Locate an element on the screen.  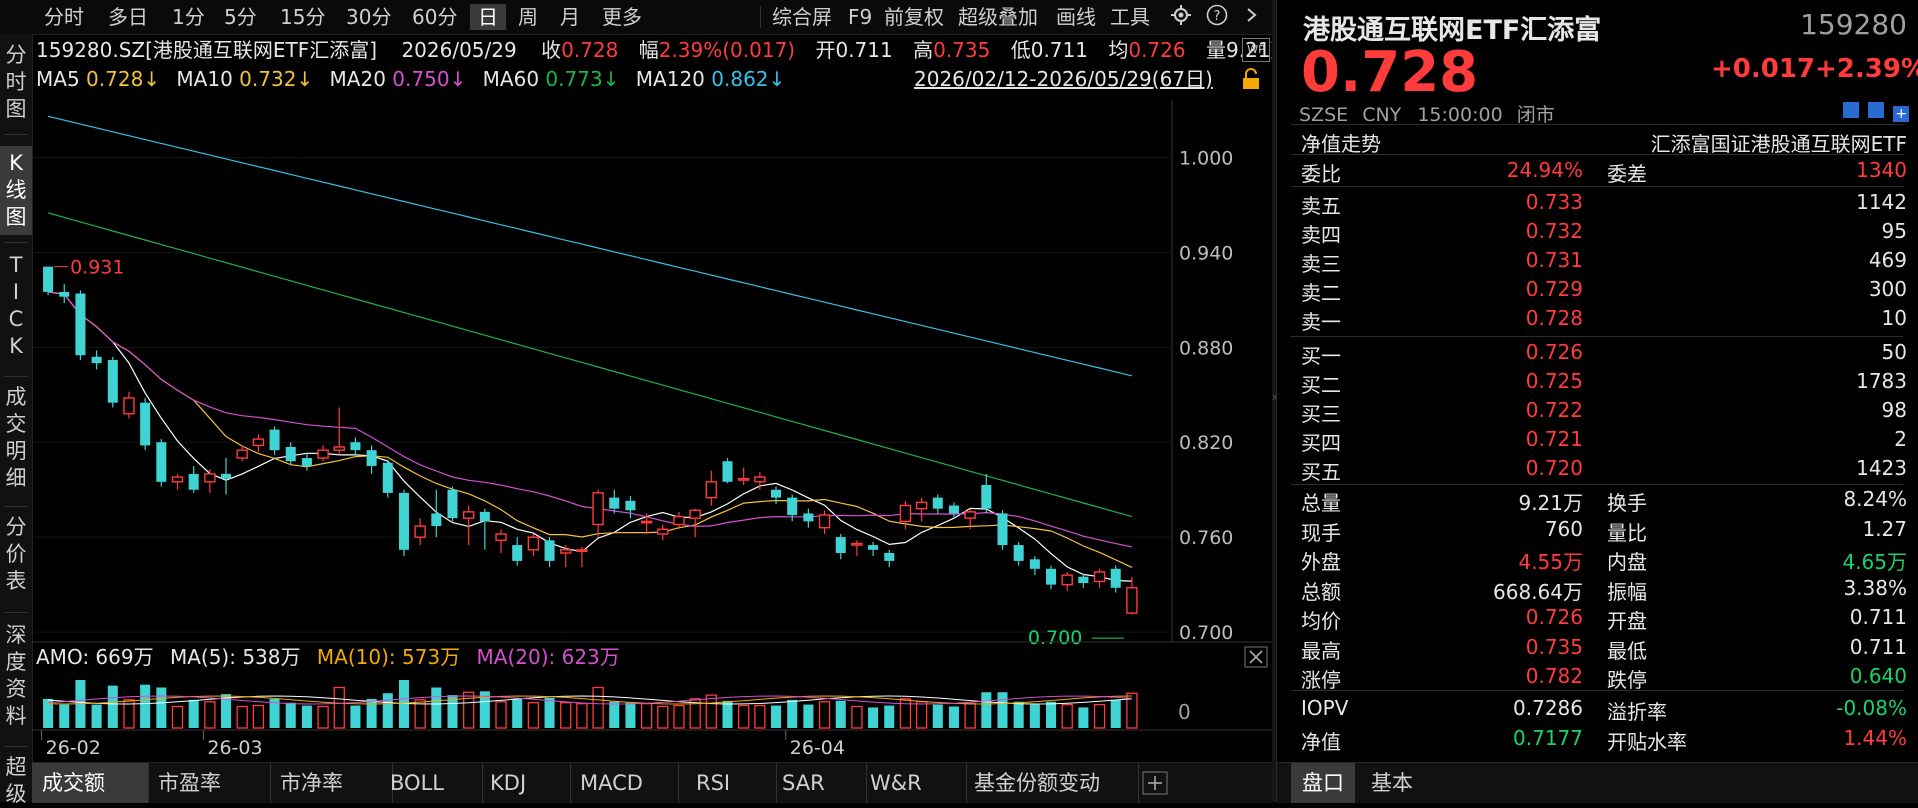
f9-button: F9 is located at coordinates (860, 17).